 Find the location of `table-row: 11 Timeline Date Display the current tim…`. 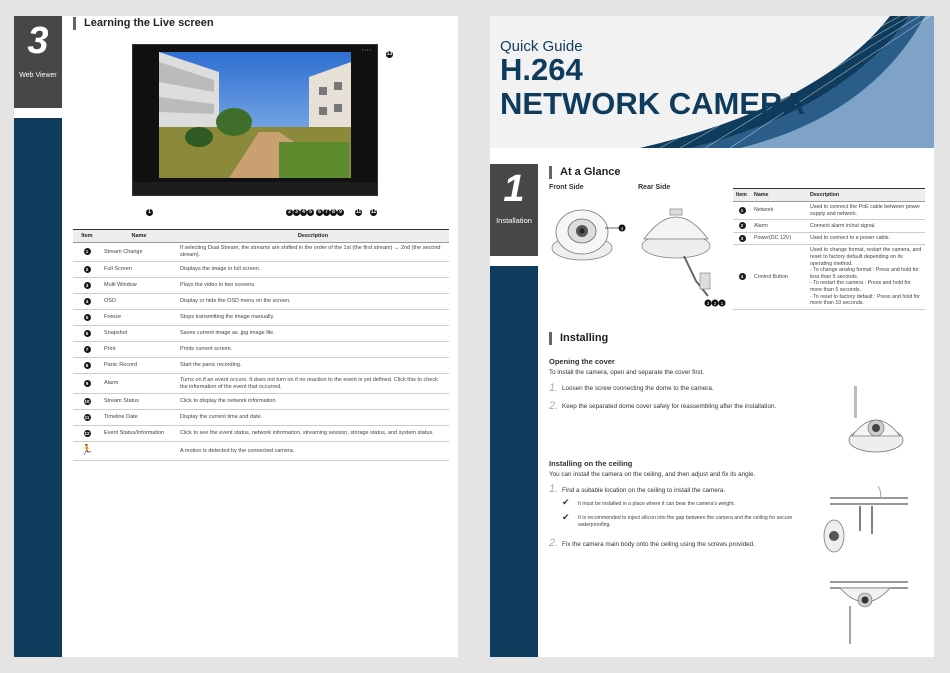

table-row: 11 Timeline Date Display the current tim… is located at coordinates (261, 417).